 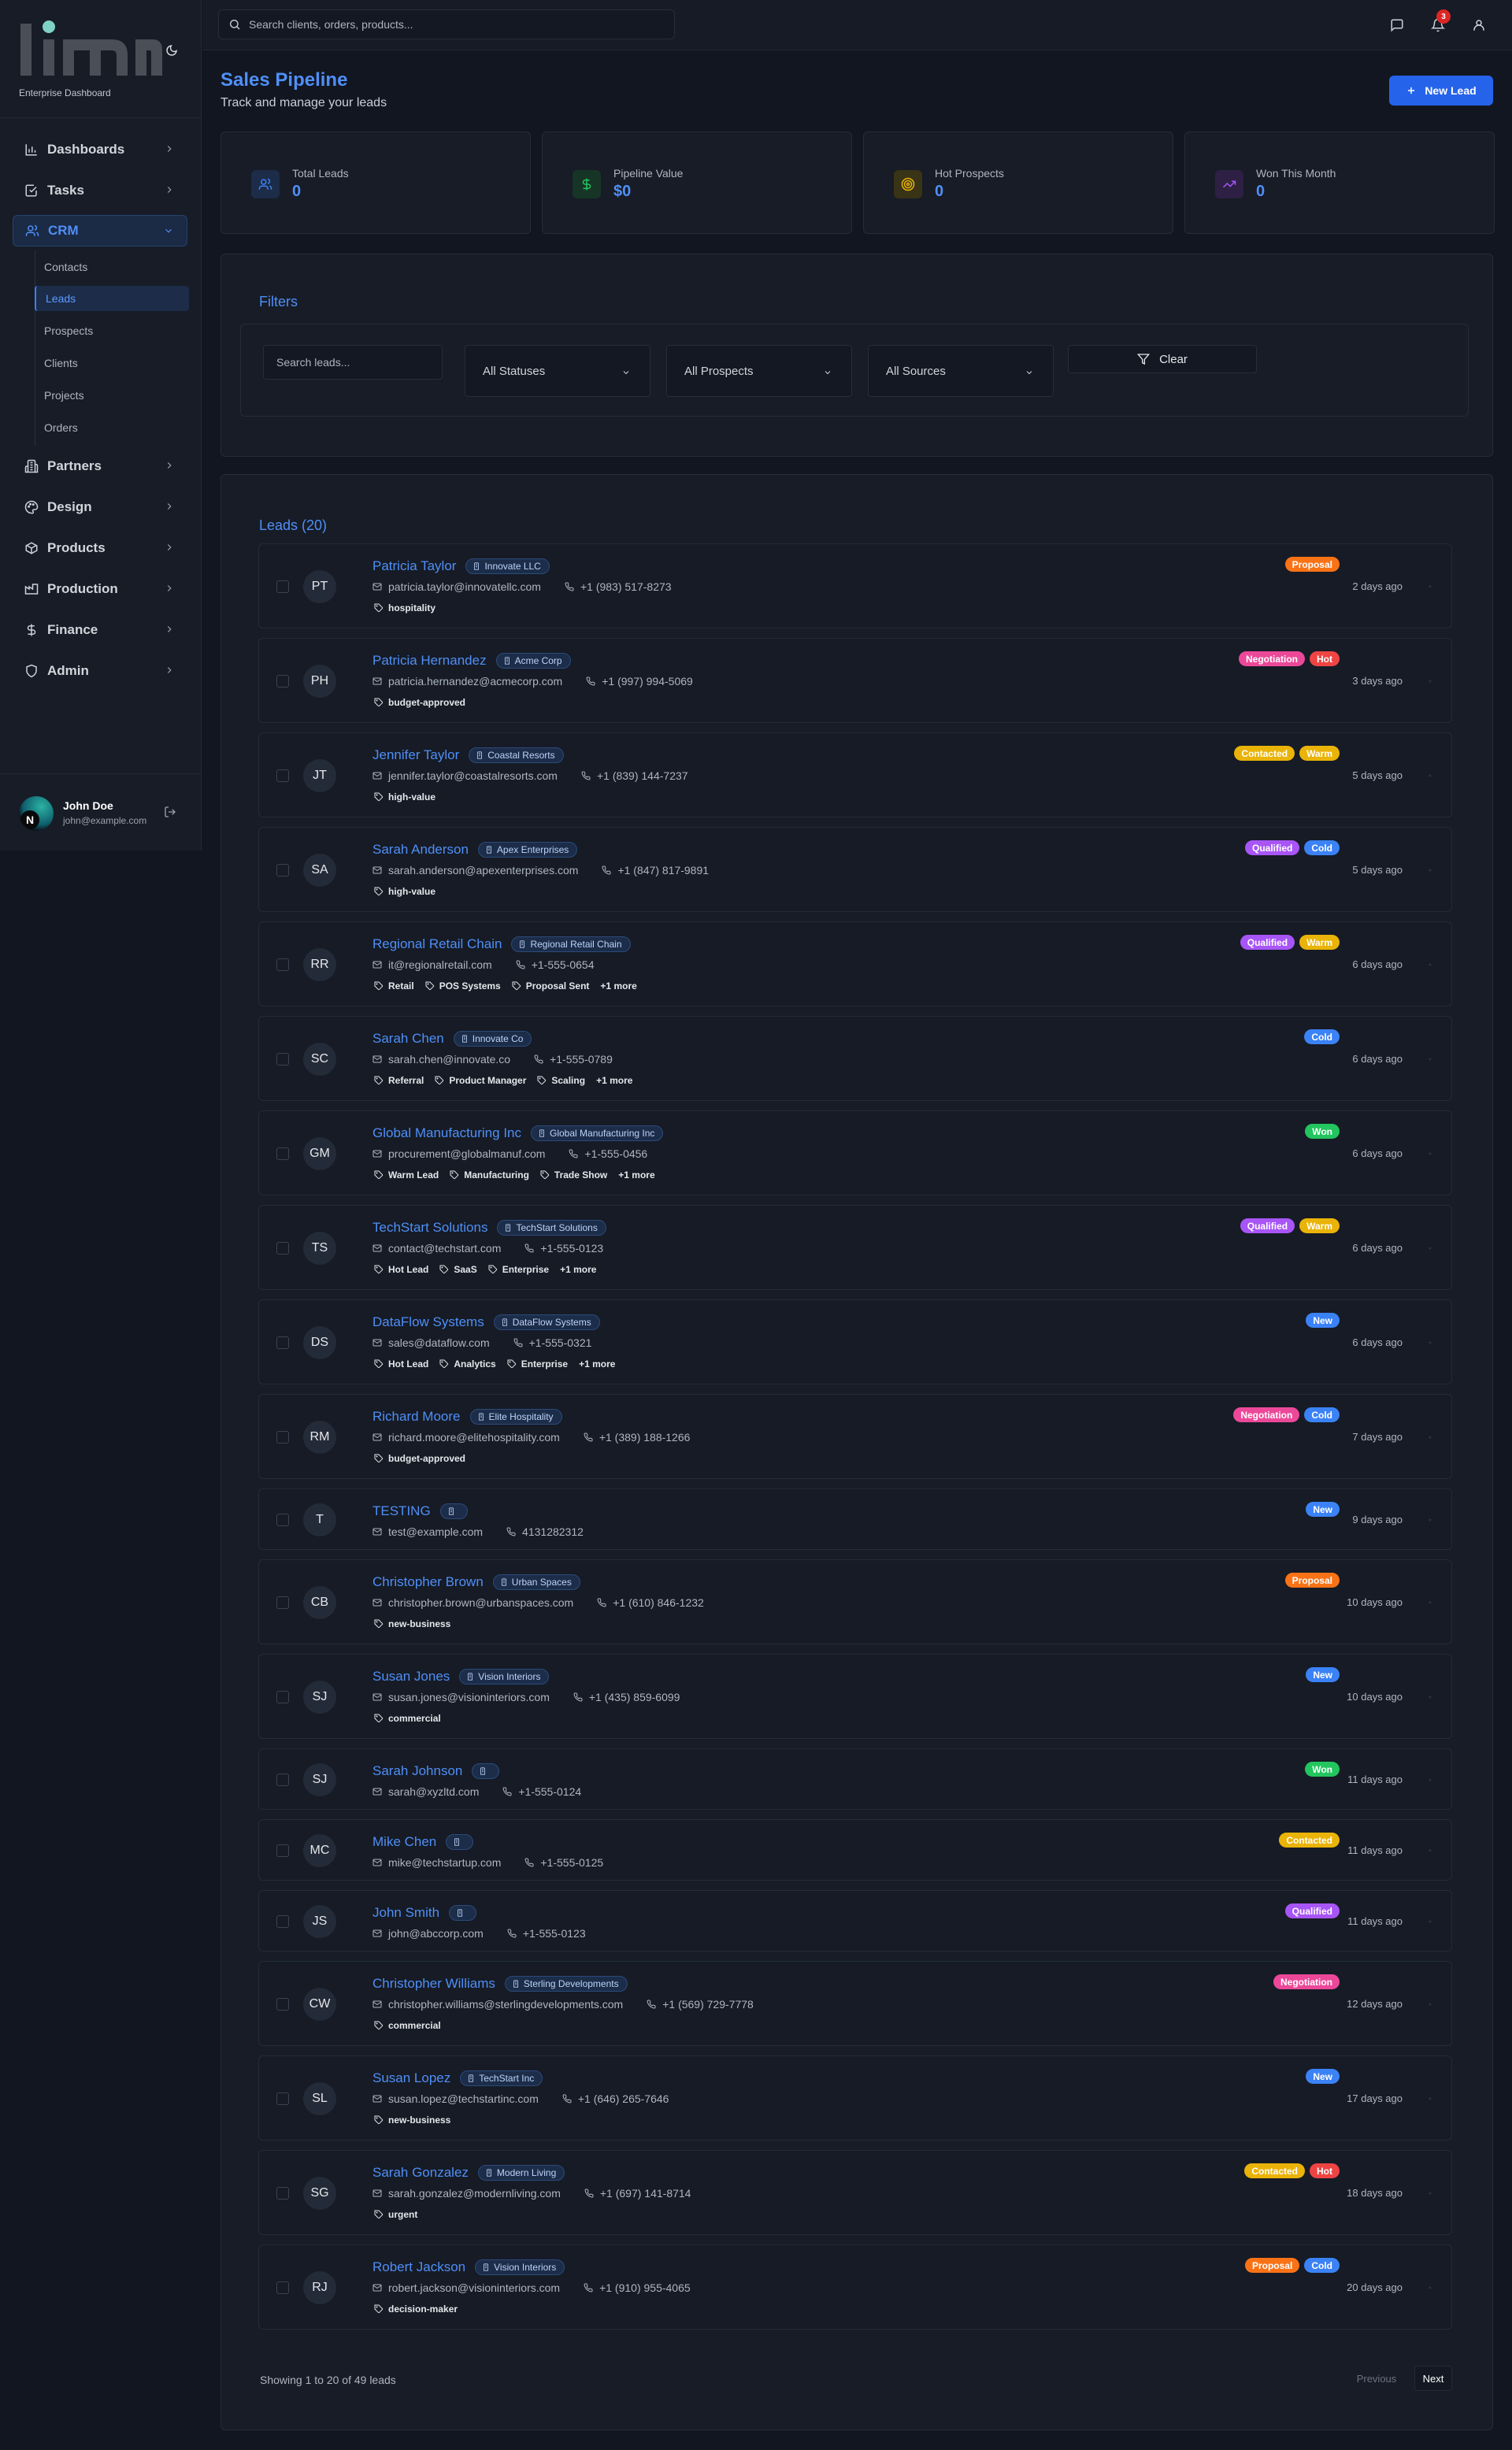 I want to click on lead-search-input, so click(x=353, y=362).